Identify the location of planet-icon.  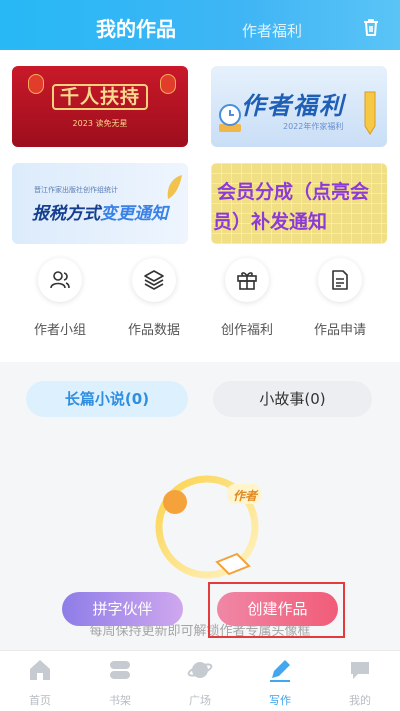
(200, 670).